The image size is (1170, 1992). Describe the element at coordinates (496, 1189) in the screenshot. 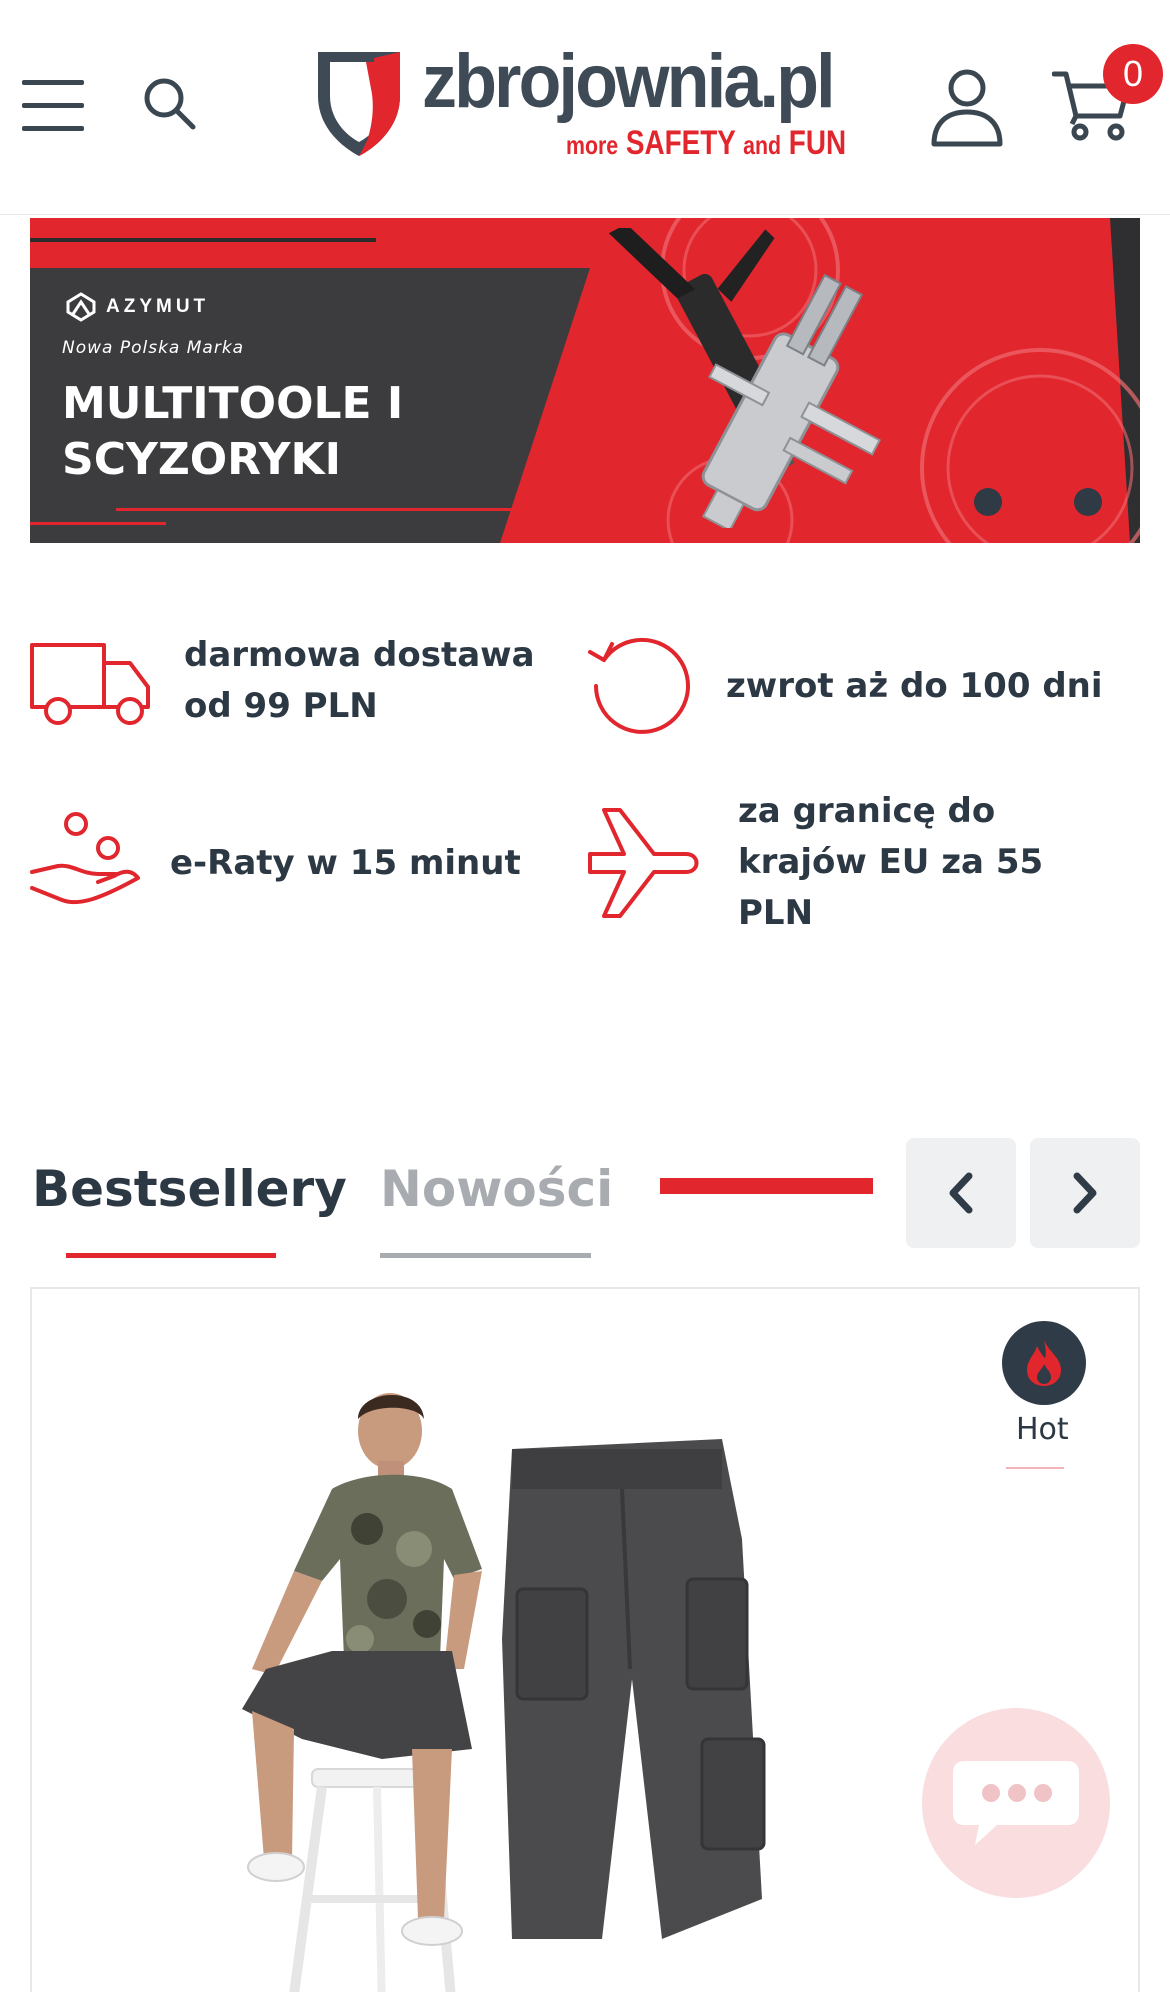

I see `tab-new-arrivals: Nowości` at that location.